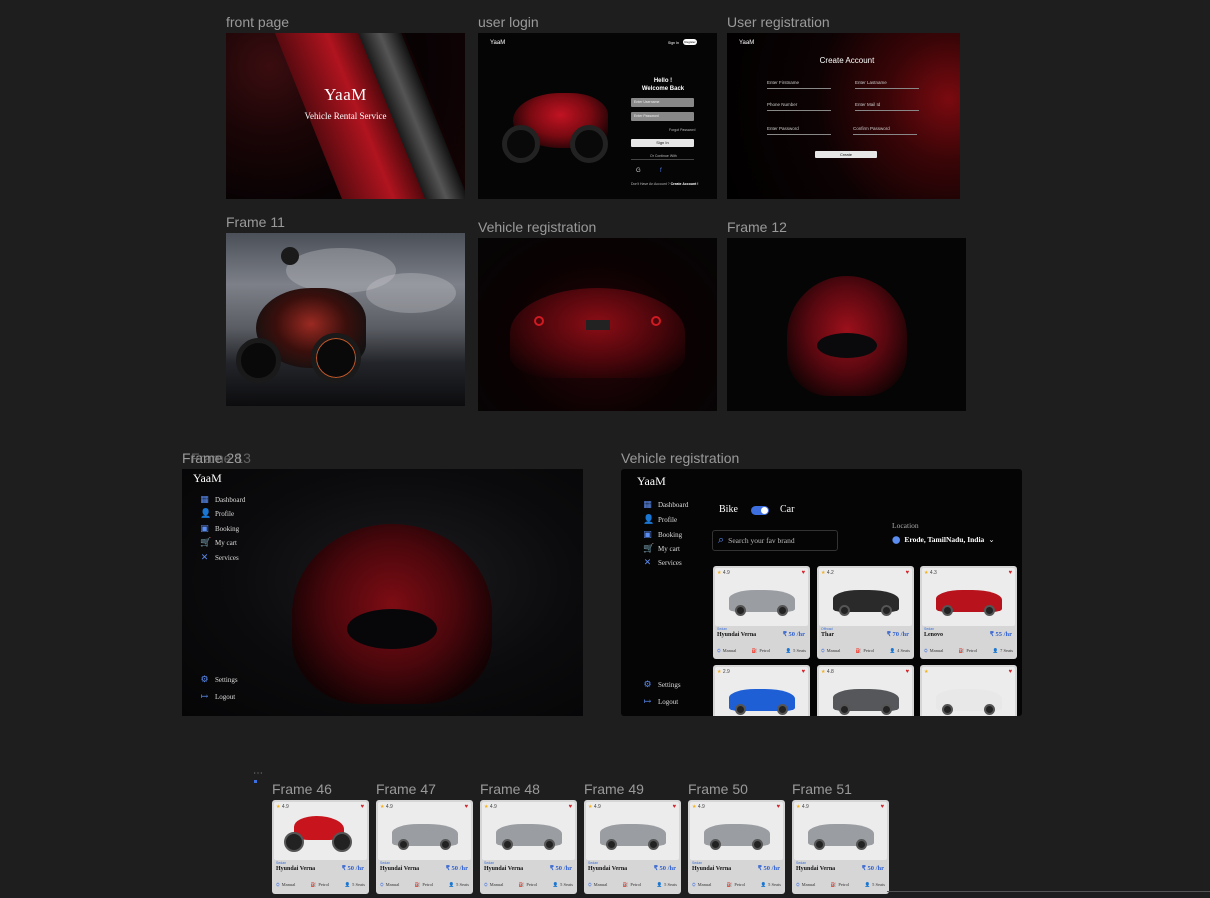  What do you see at coordinates (775, 540) in the screenshot?
I see `search-input: ⌕ Search your fav brand` at bounding box center [775, 540].